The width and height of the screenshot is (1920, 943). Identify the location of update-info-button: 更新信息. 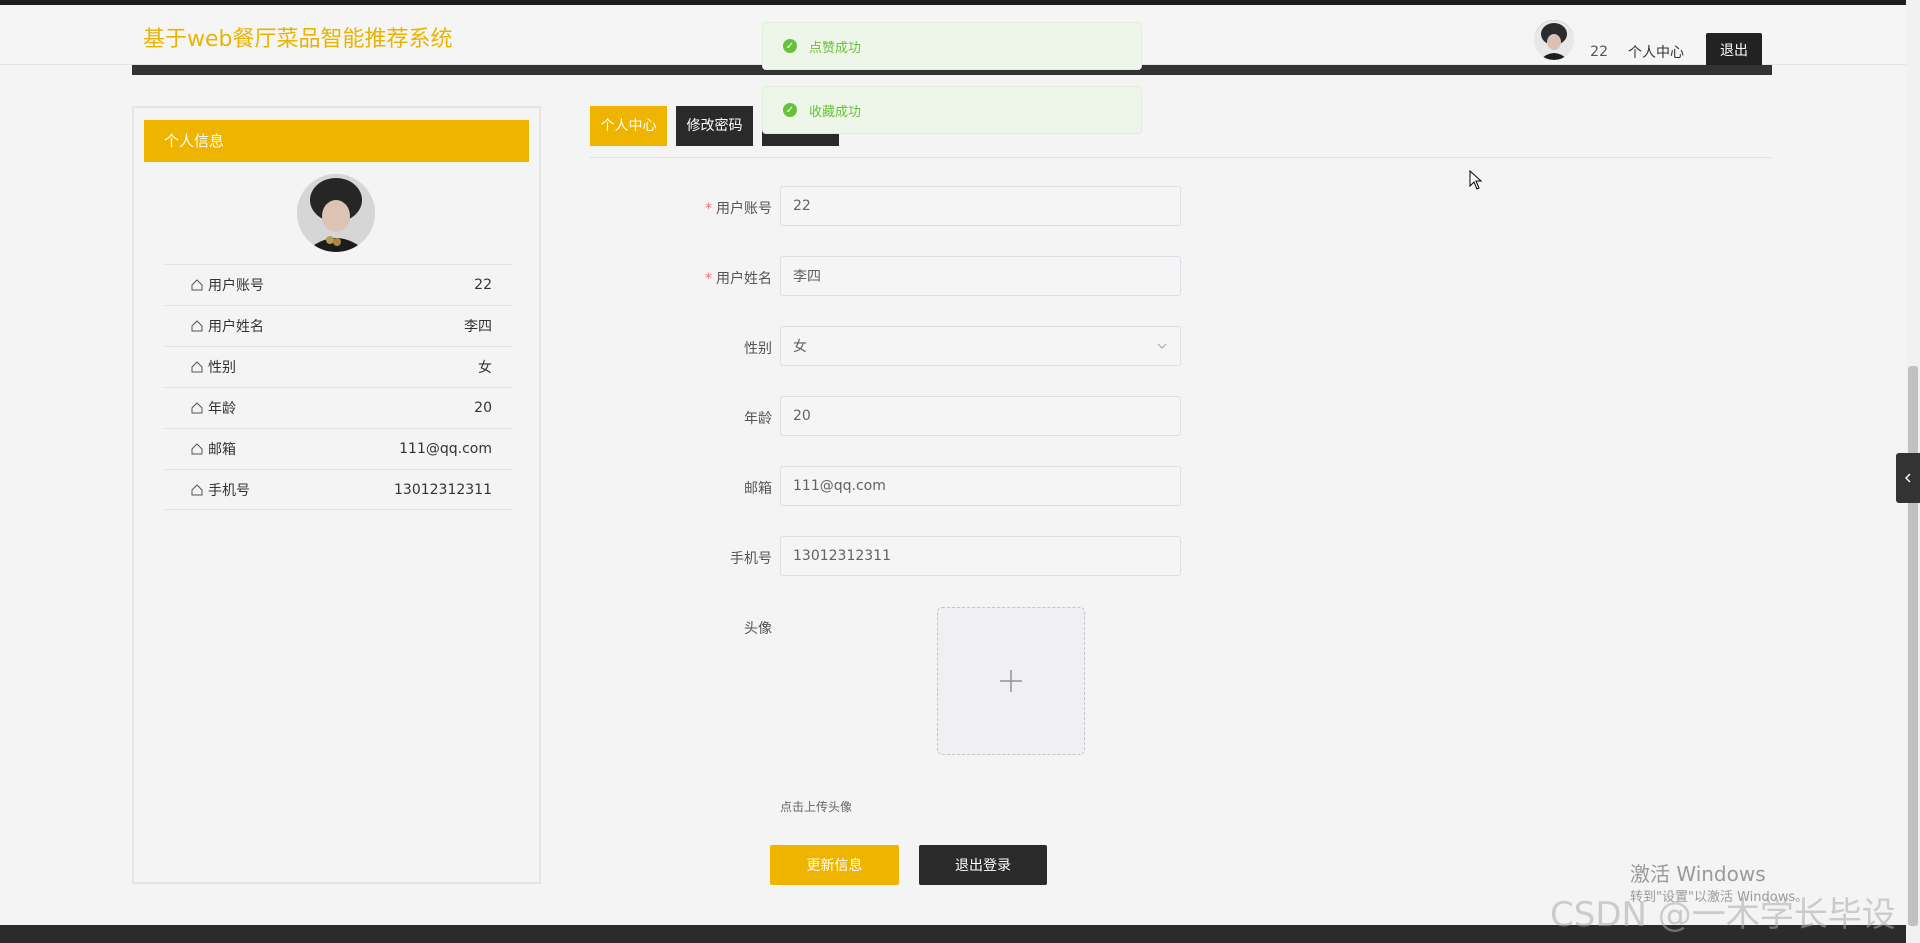
(834, 865).